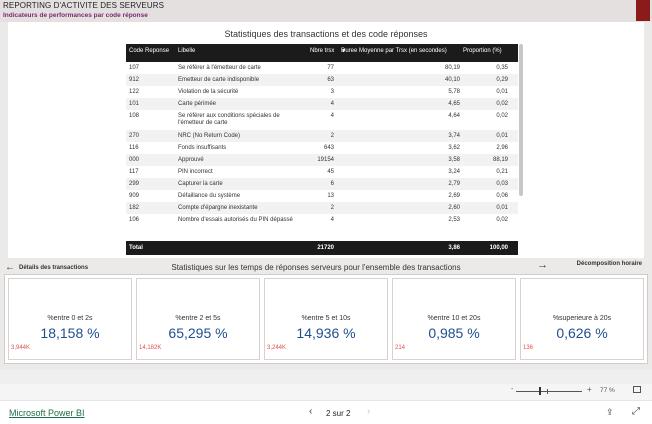  Describe the element at coordinates (636, 411) in the screenshot. I see `fullscreen-icon: ⤢` at that location.